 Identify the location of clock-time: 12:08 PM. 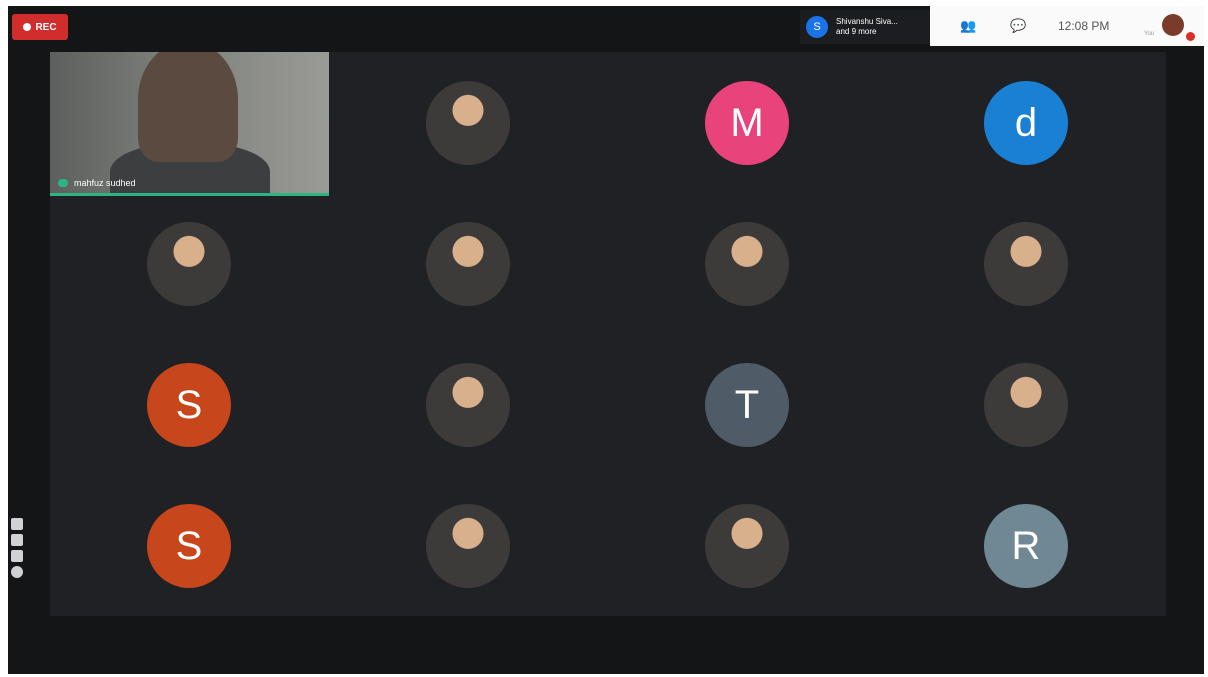
(1084, 26).